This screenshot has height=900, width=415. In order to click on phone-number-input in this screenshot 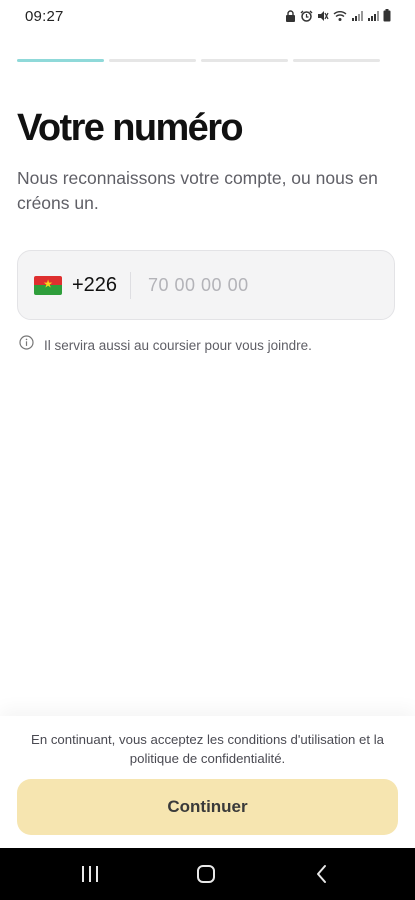, I will do `click(263, 285)`.